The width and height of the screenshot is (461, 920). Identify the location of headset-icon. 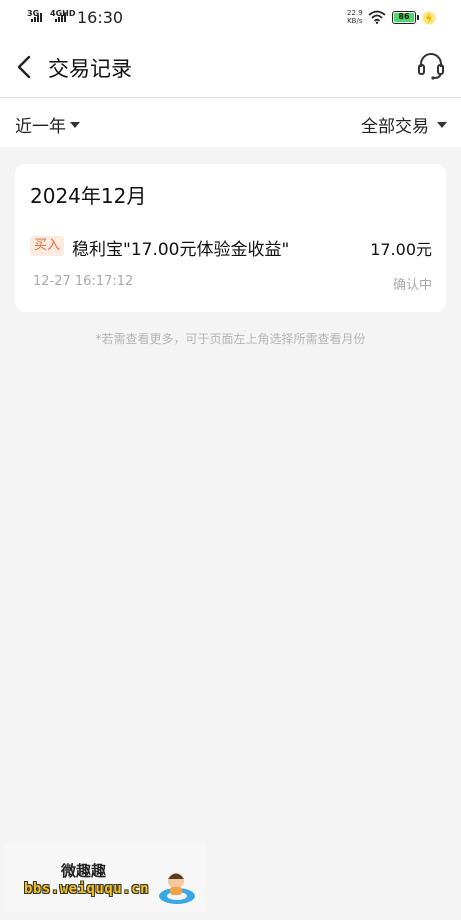
(431, 66).